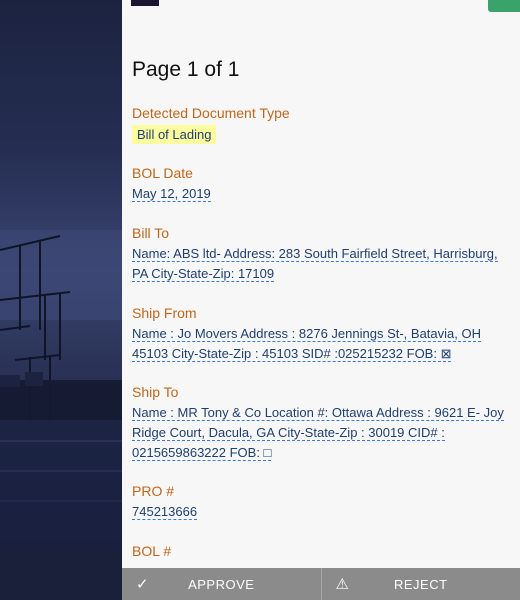 The height and width of the screenshot is (600, 520). What do you see at coordinates (162, 173) in the screenshot?
I see `field-label: BOL Date` at bounding box center [162, 173].